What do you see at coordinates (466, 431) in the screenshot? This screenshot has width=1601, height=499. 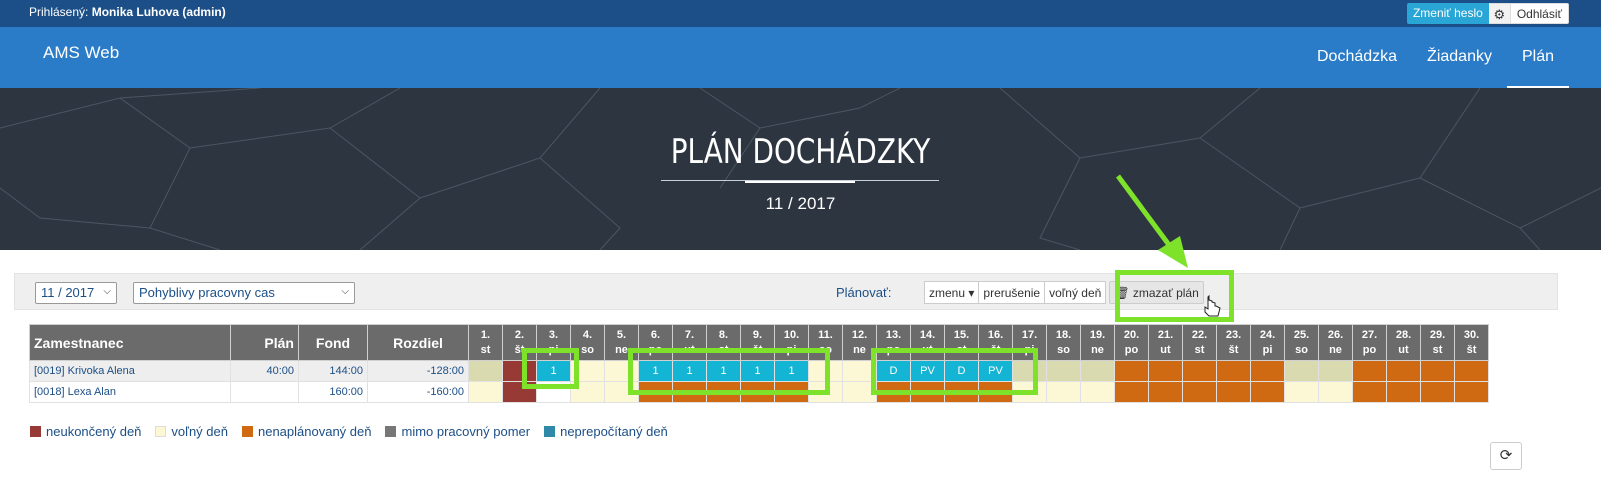 I see `legend-label: mimo pracovný pomer` at bounding box center [466, 431].